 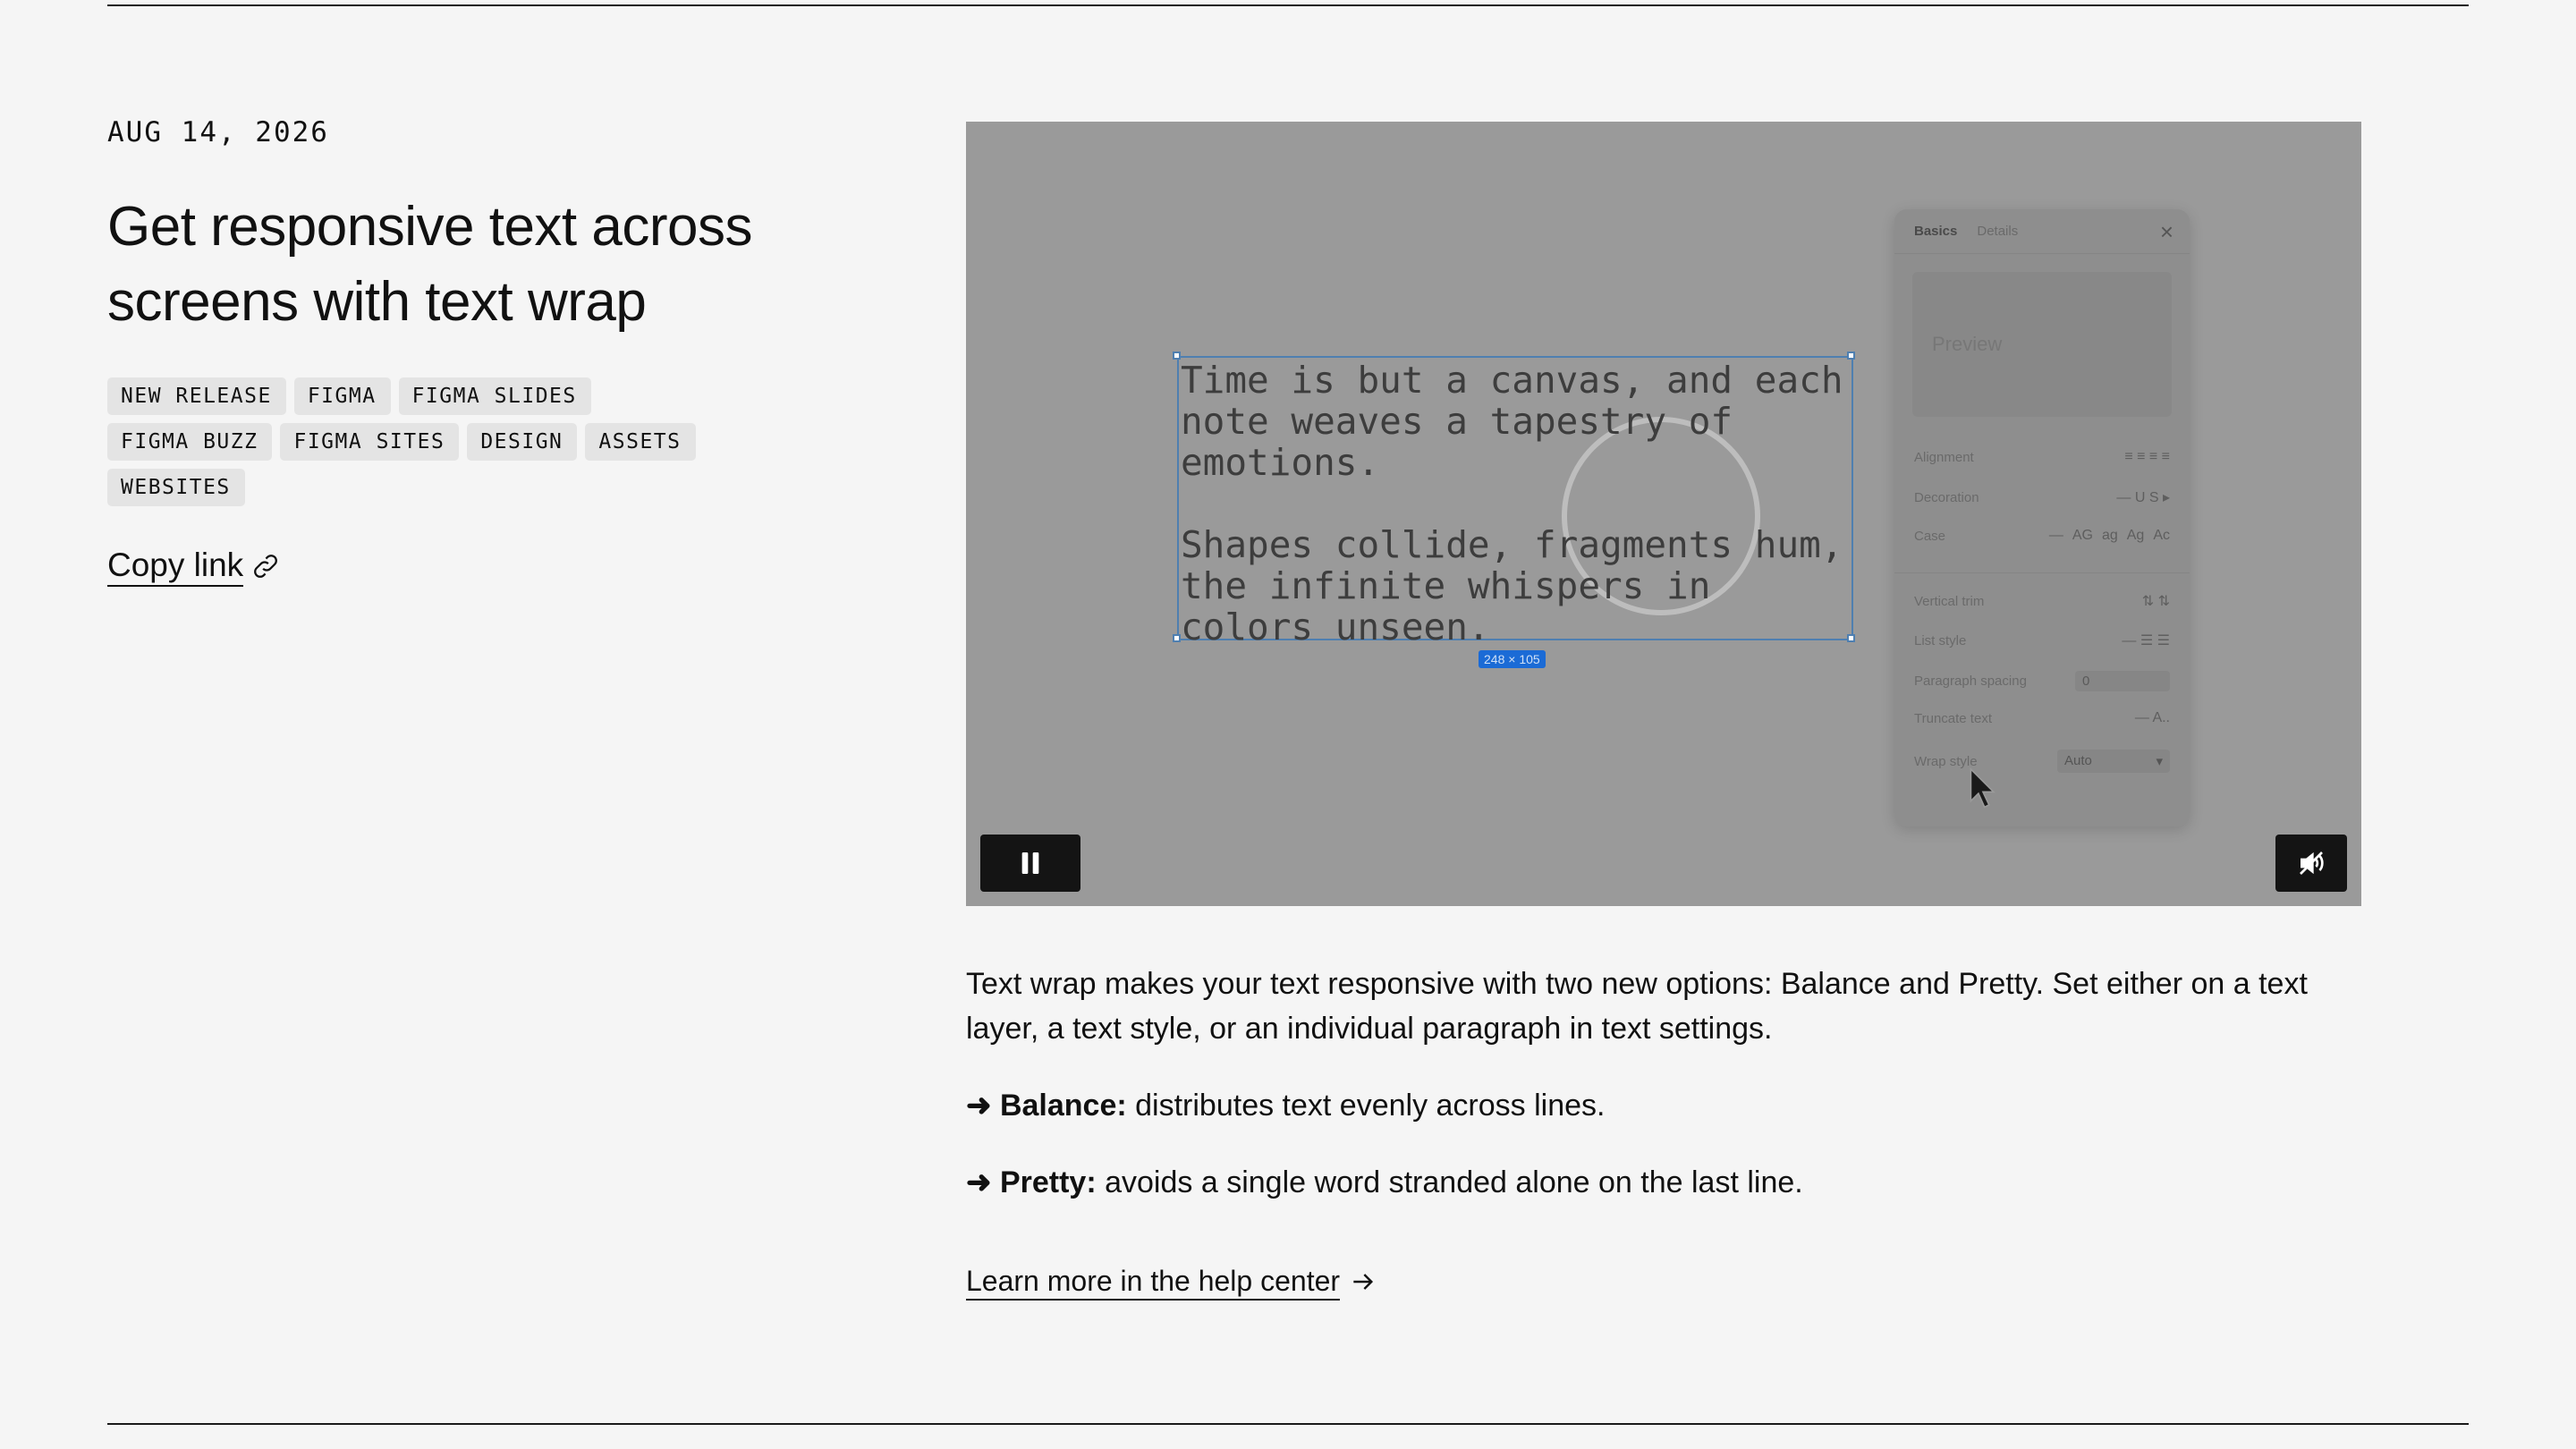 I want to click on mute-button, so click(x=2311, y=863).